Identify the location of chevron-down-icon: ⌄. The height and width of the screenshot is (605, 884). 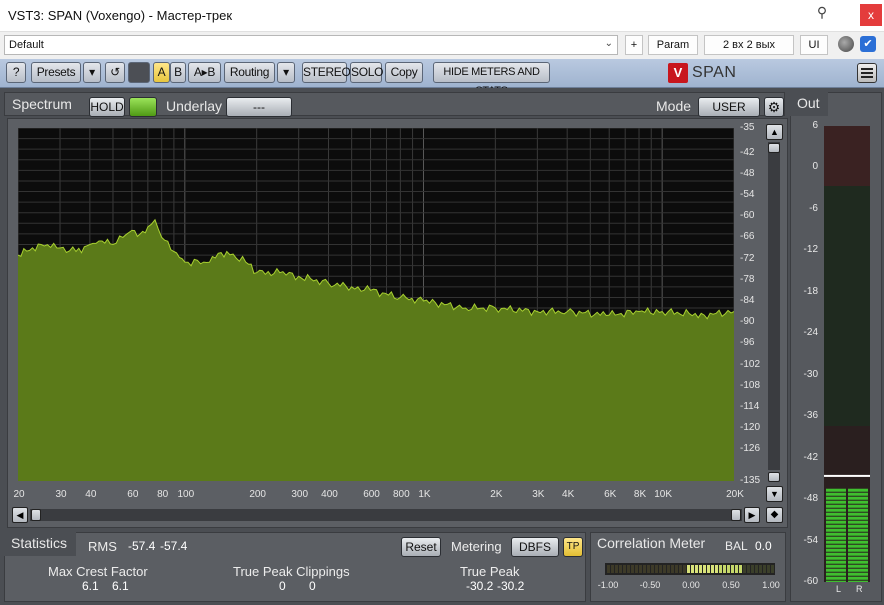
(608, 43).